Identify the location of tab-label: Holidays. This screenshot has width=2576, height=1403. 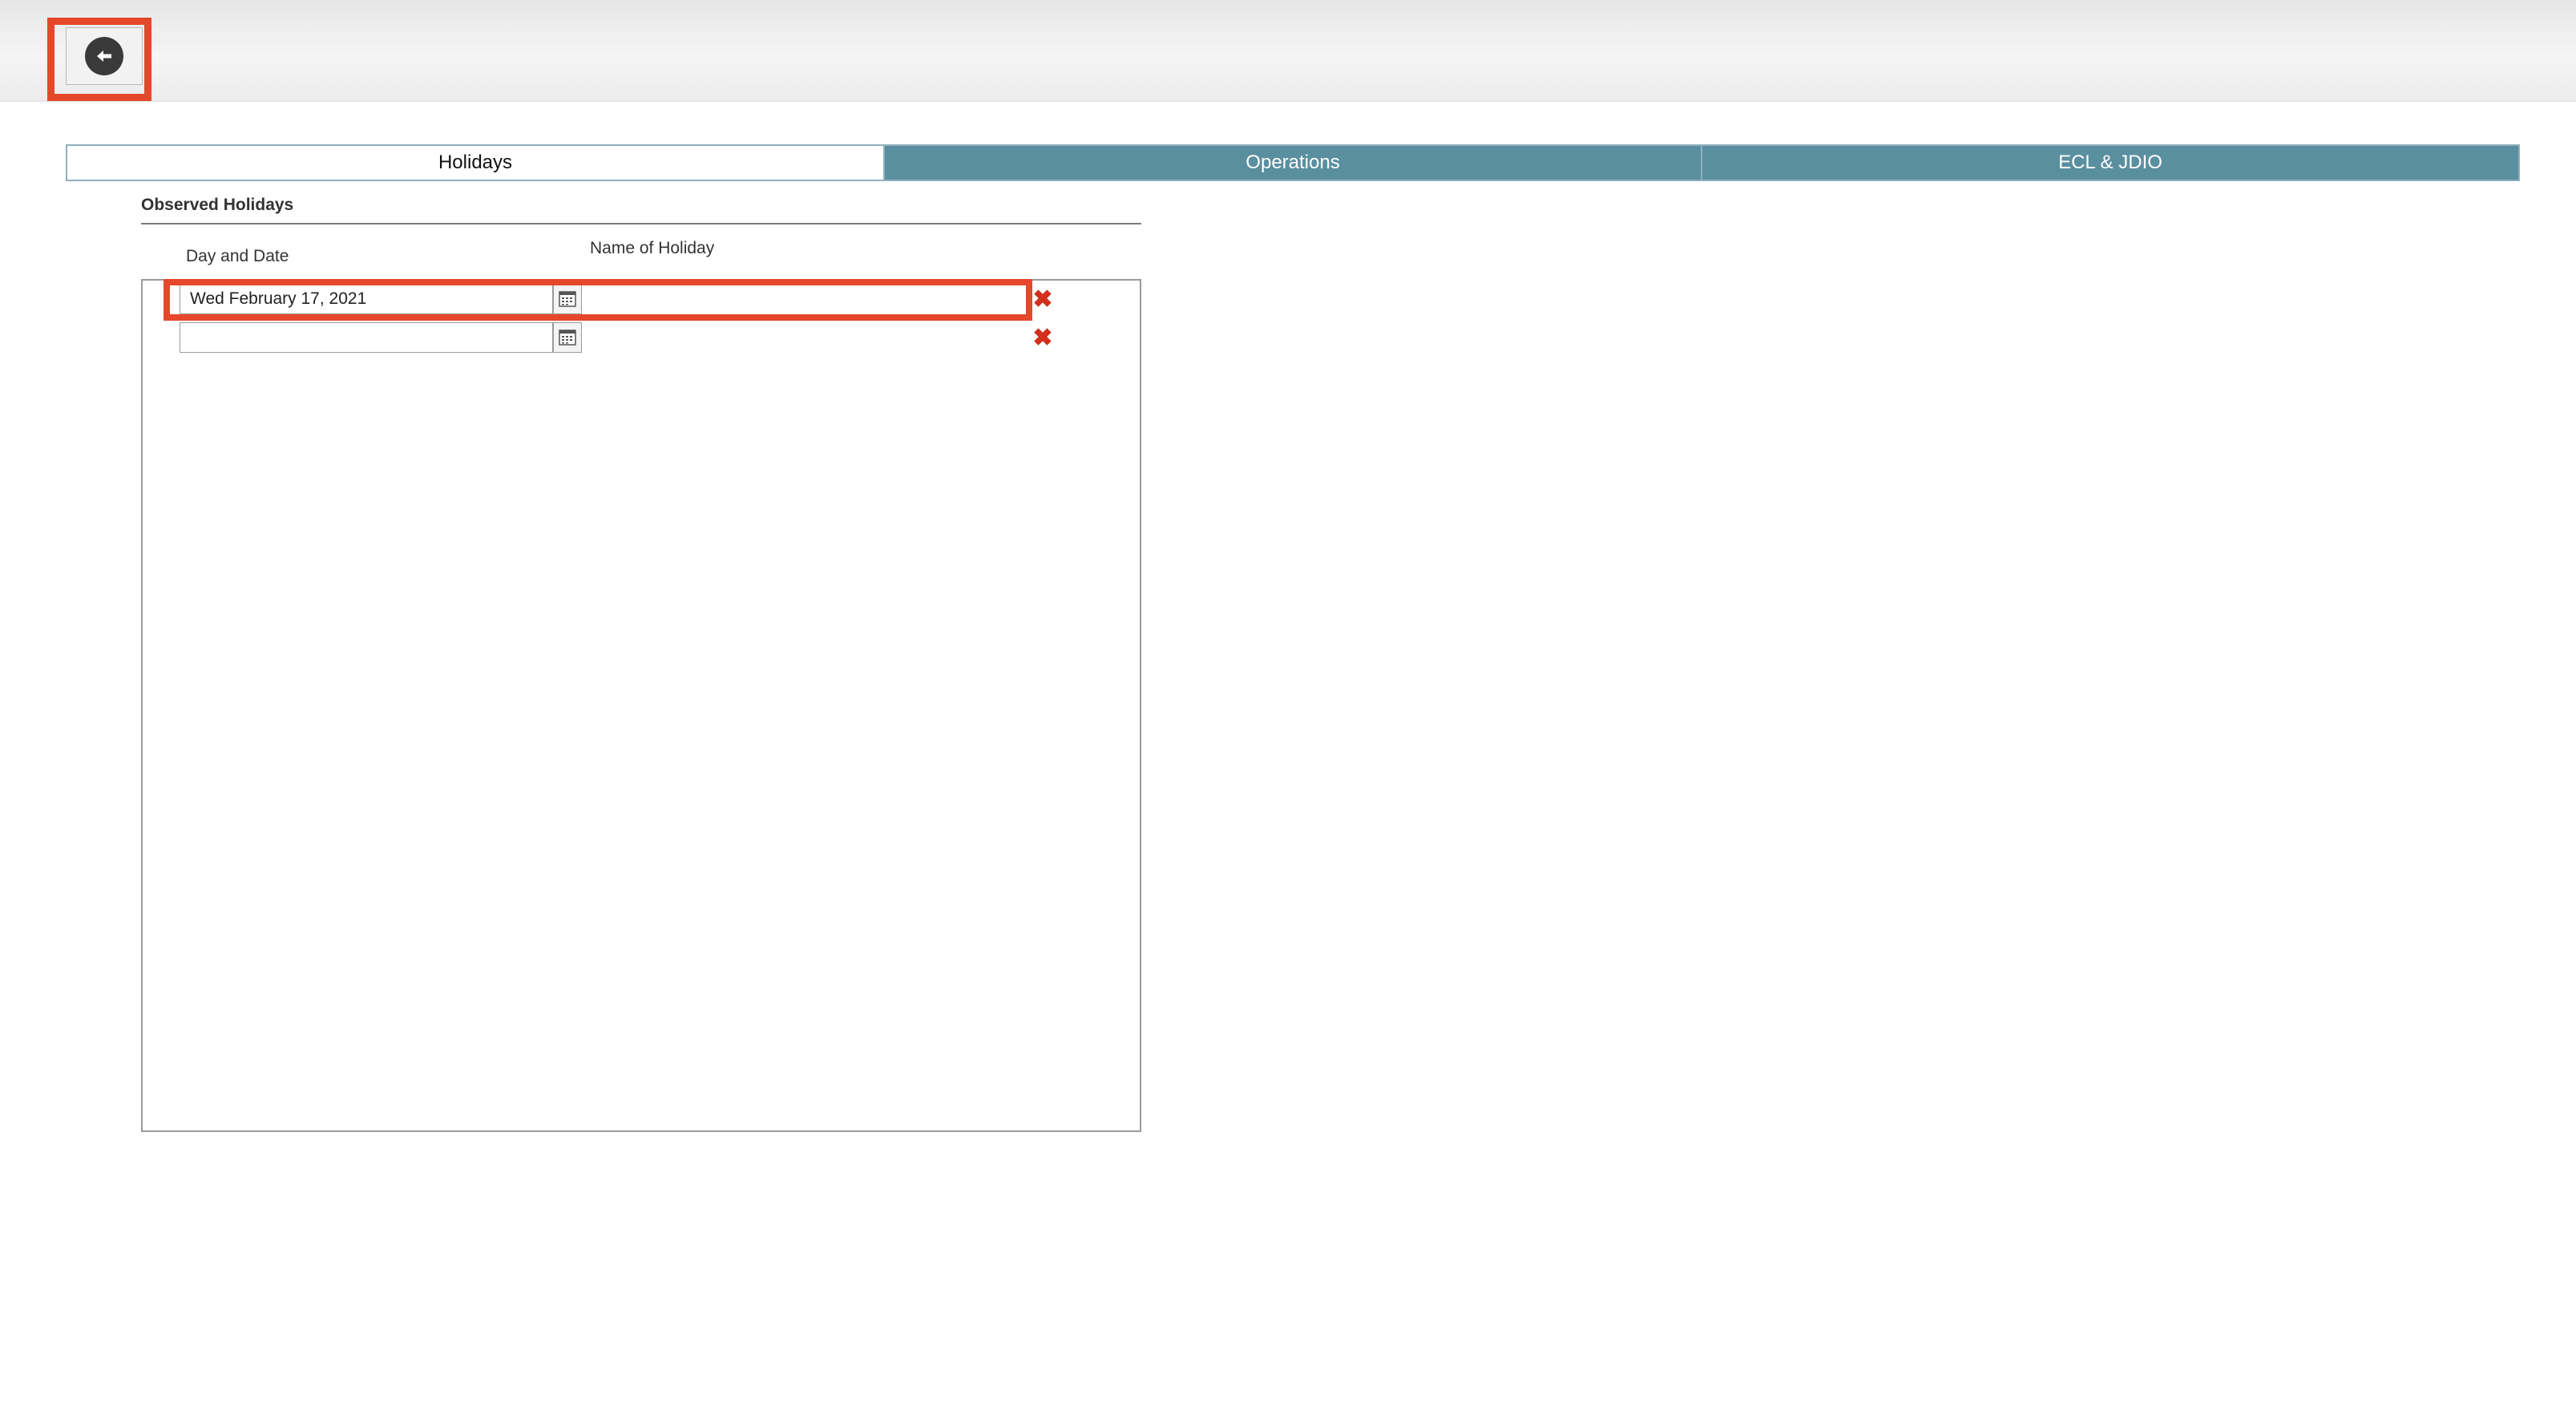
(476, 163).